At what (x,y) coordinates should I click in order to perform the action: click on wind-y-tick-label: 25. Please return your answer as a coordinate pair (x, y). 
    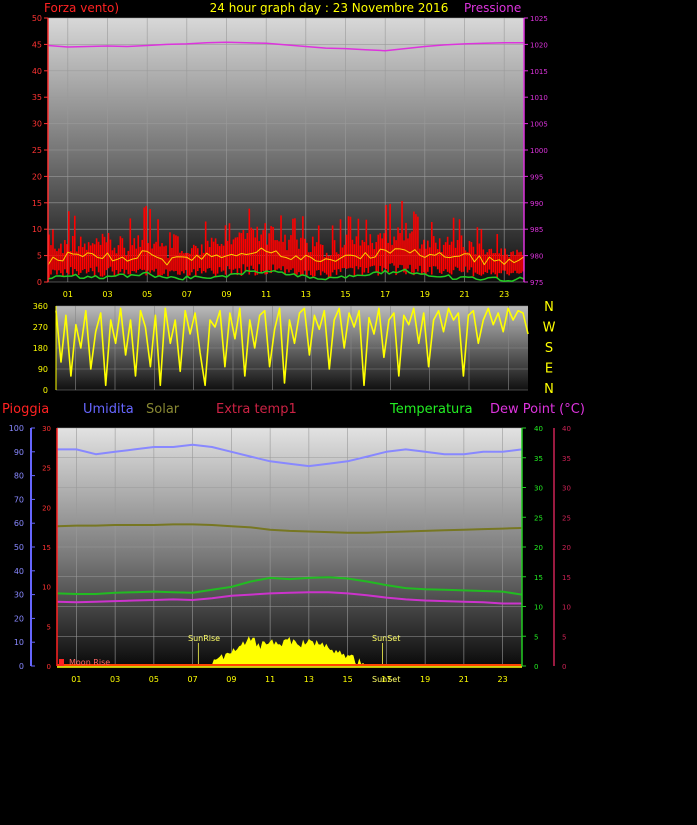
    Looking at the image, I should click on (37, 150).